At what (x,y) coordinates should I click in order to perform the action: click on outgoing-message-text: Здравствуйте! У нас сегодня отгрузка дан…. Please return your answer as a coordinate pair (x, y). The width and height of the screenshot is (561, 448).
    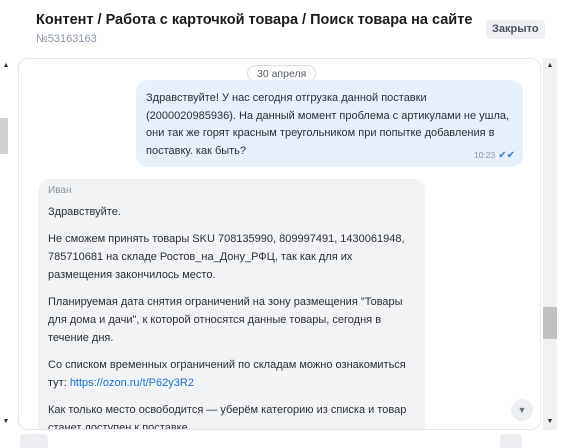
    Looking at the image, I should click on (328, 124).